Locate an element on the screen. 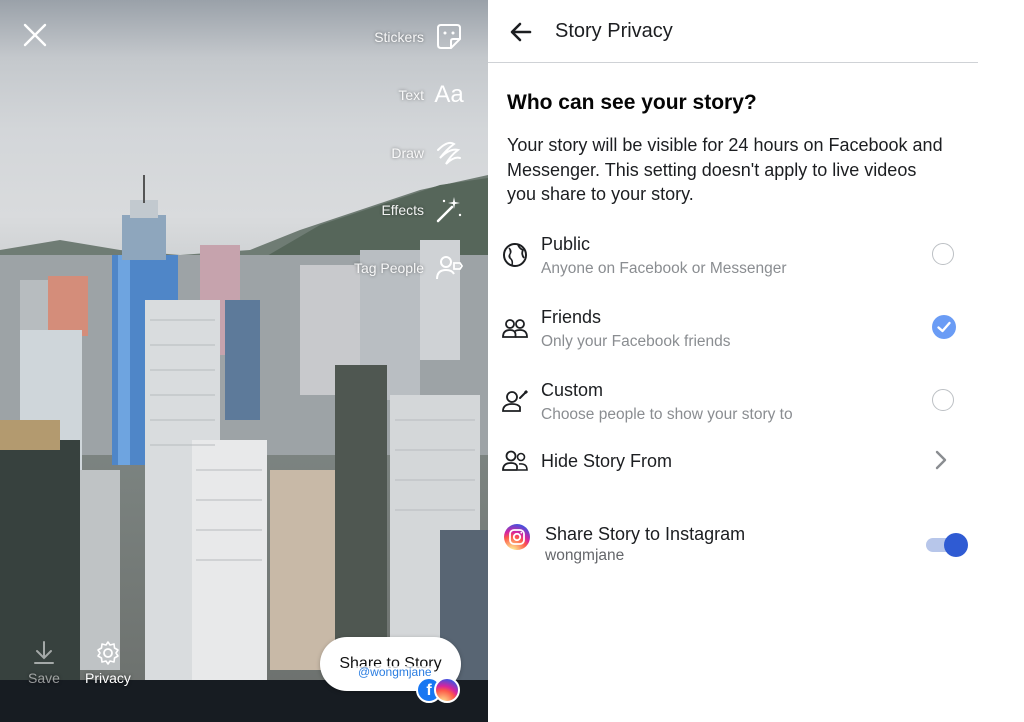 The height and width of the screenshot is (722, 1024). instagram-account: wongmjane is located at coordinates (585, 555).